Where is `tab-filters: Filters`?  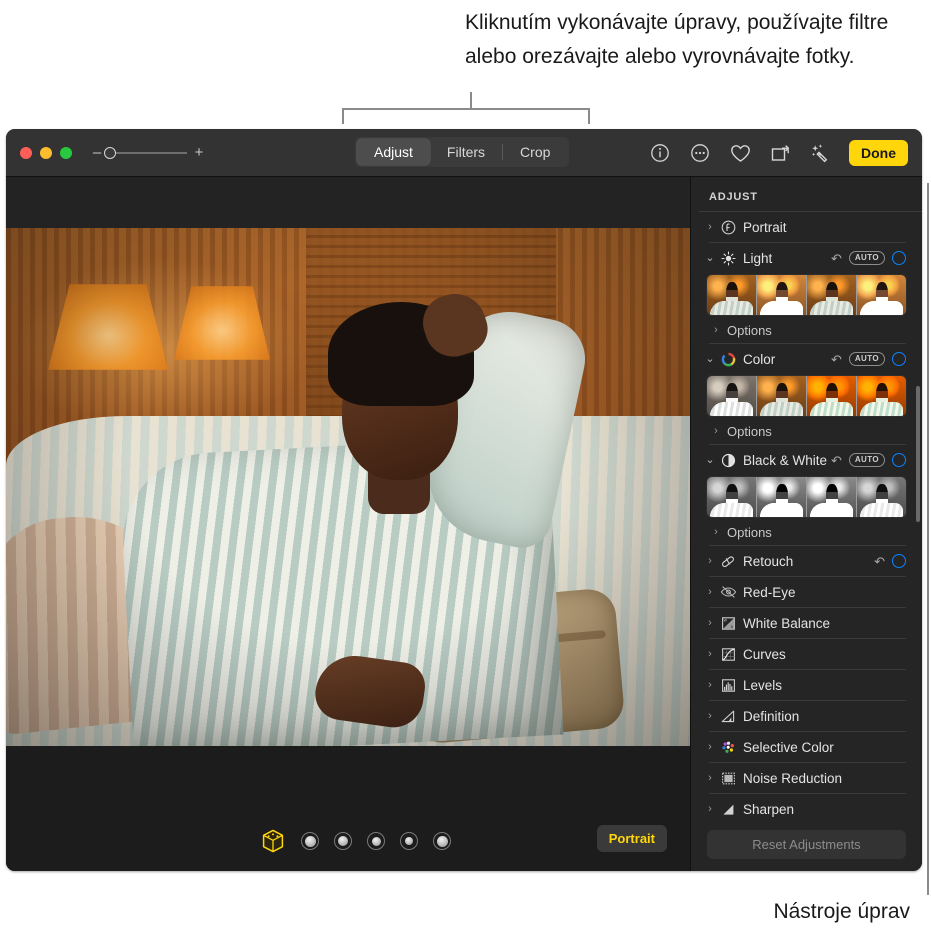
tab-filters: Filters is located at coordinates (466, 152).